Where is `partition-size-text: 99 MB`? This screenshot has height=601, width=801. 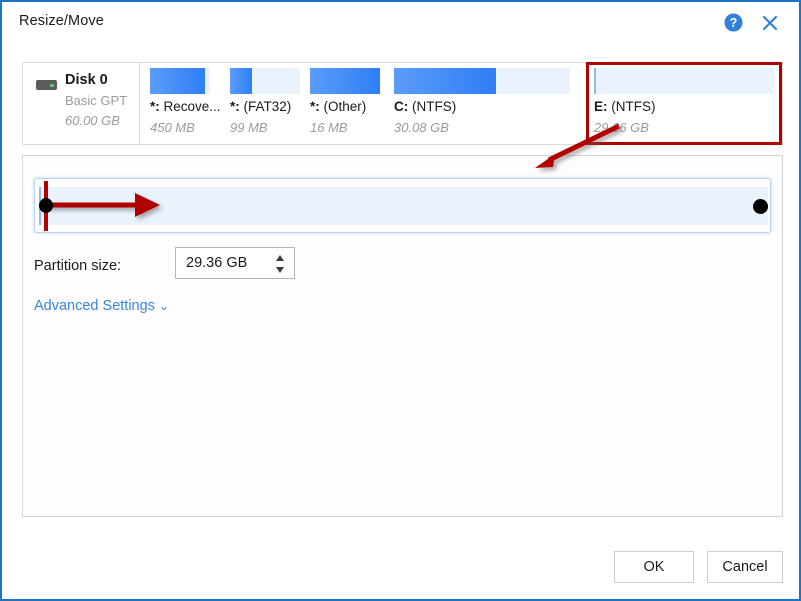
partition-size-text: 99 MB is located at coordinates (249, 127).